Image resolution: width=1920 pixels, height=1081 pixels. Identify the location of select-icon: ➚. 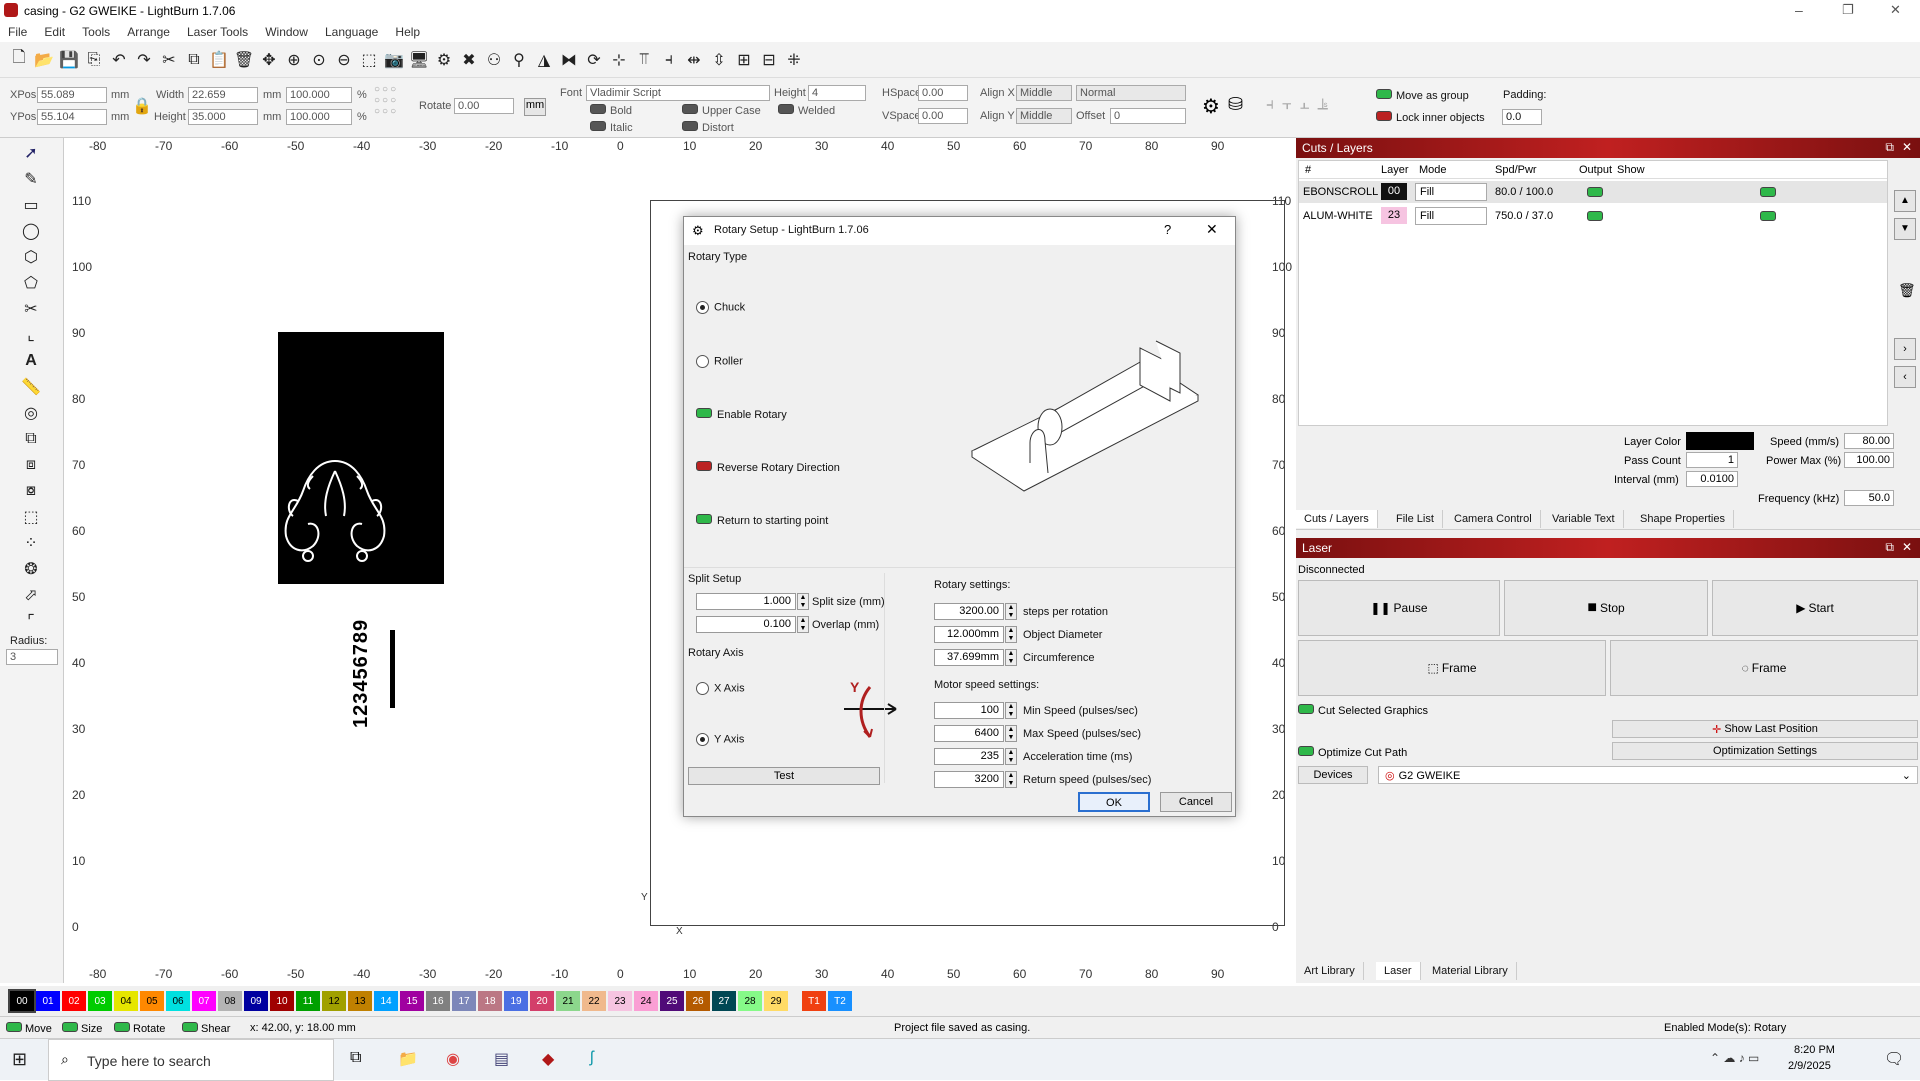
(31, 153).